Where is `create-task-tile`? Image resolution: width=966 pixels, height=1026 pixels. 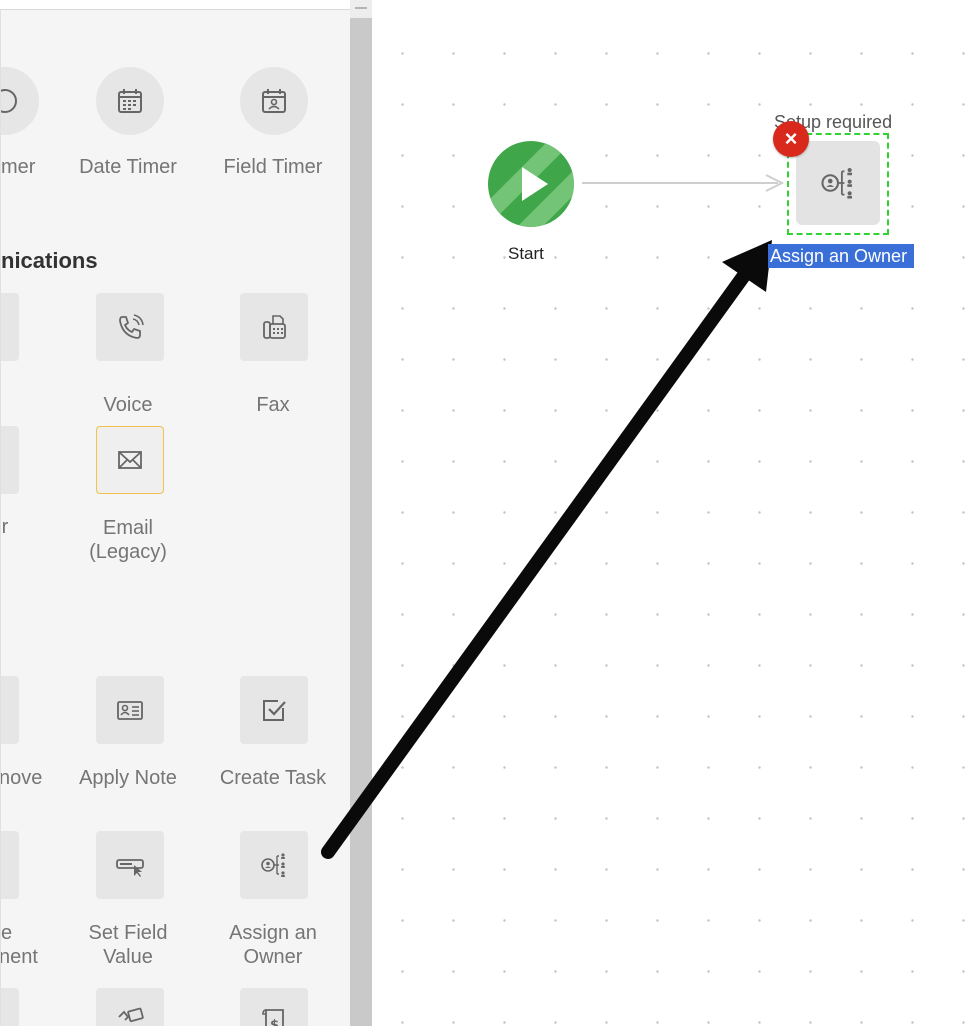 create-task-tile is located at coordinates (274, 710).